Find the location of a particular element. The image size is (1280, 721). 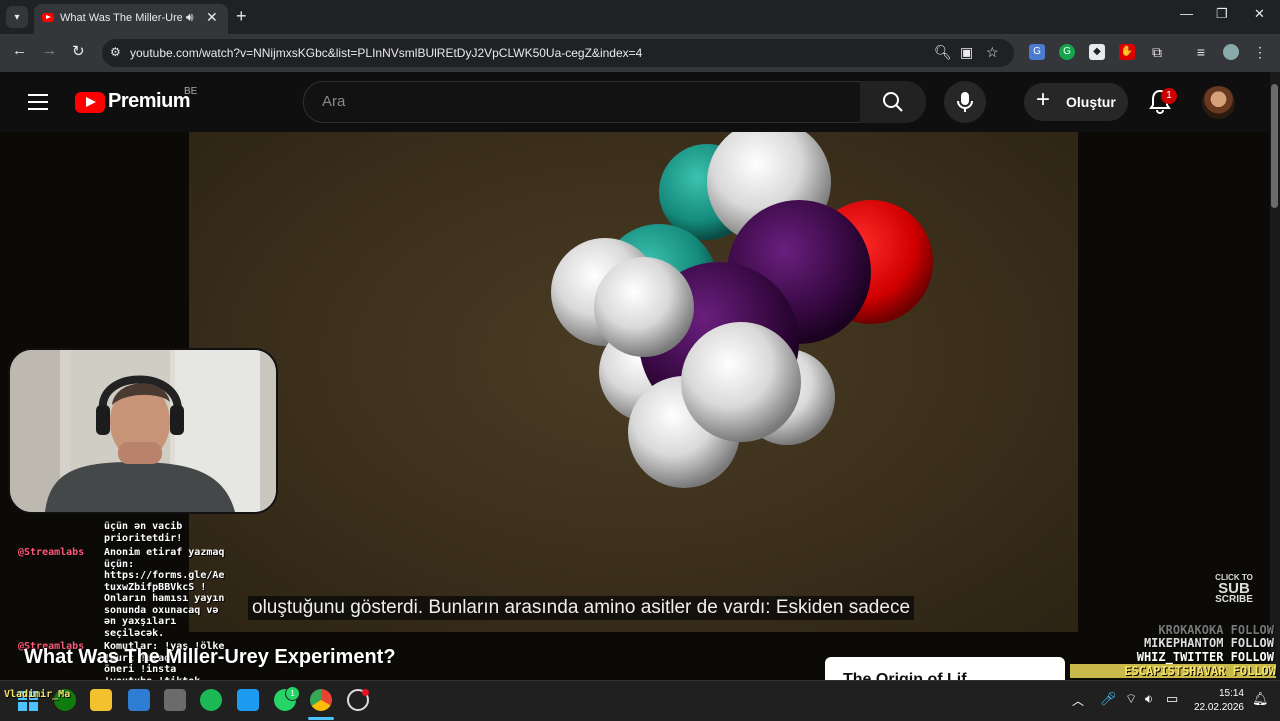

file-explorer-icon is located at coordinates (101, 700).